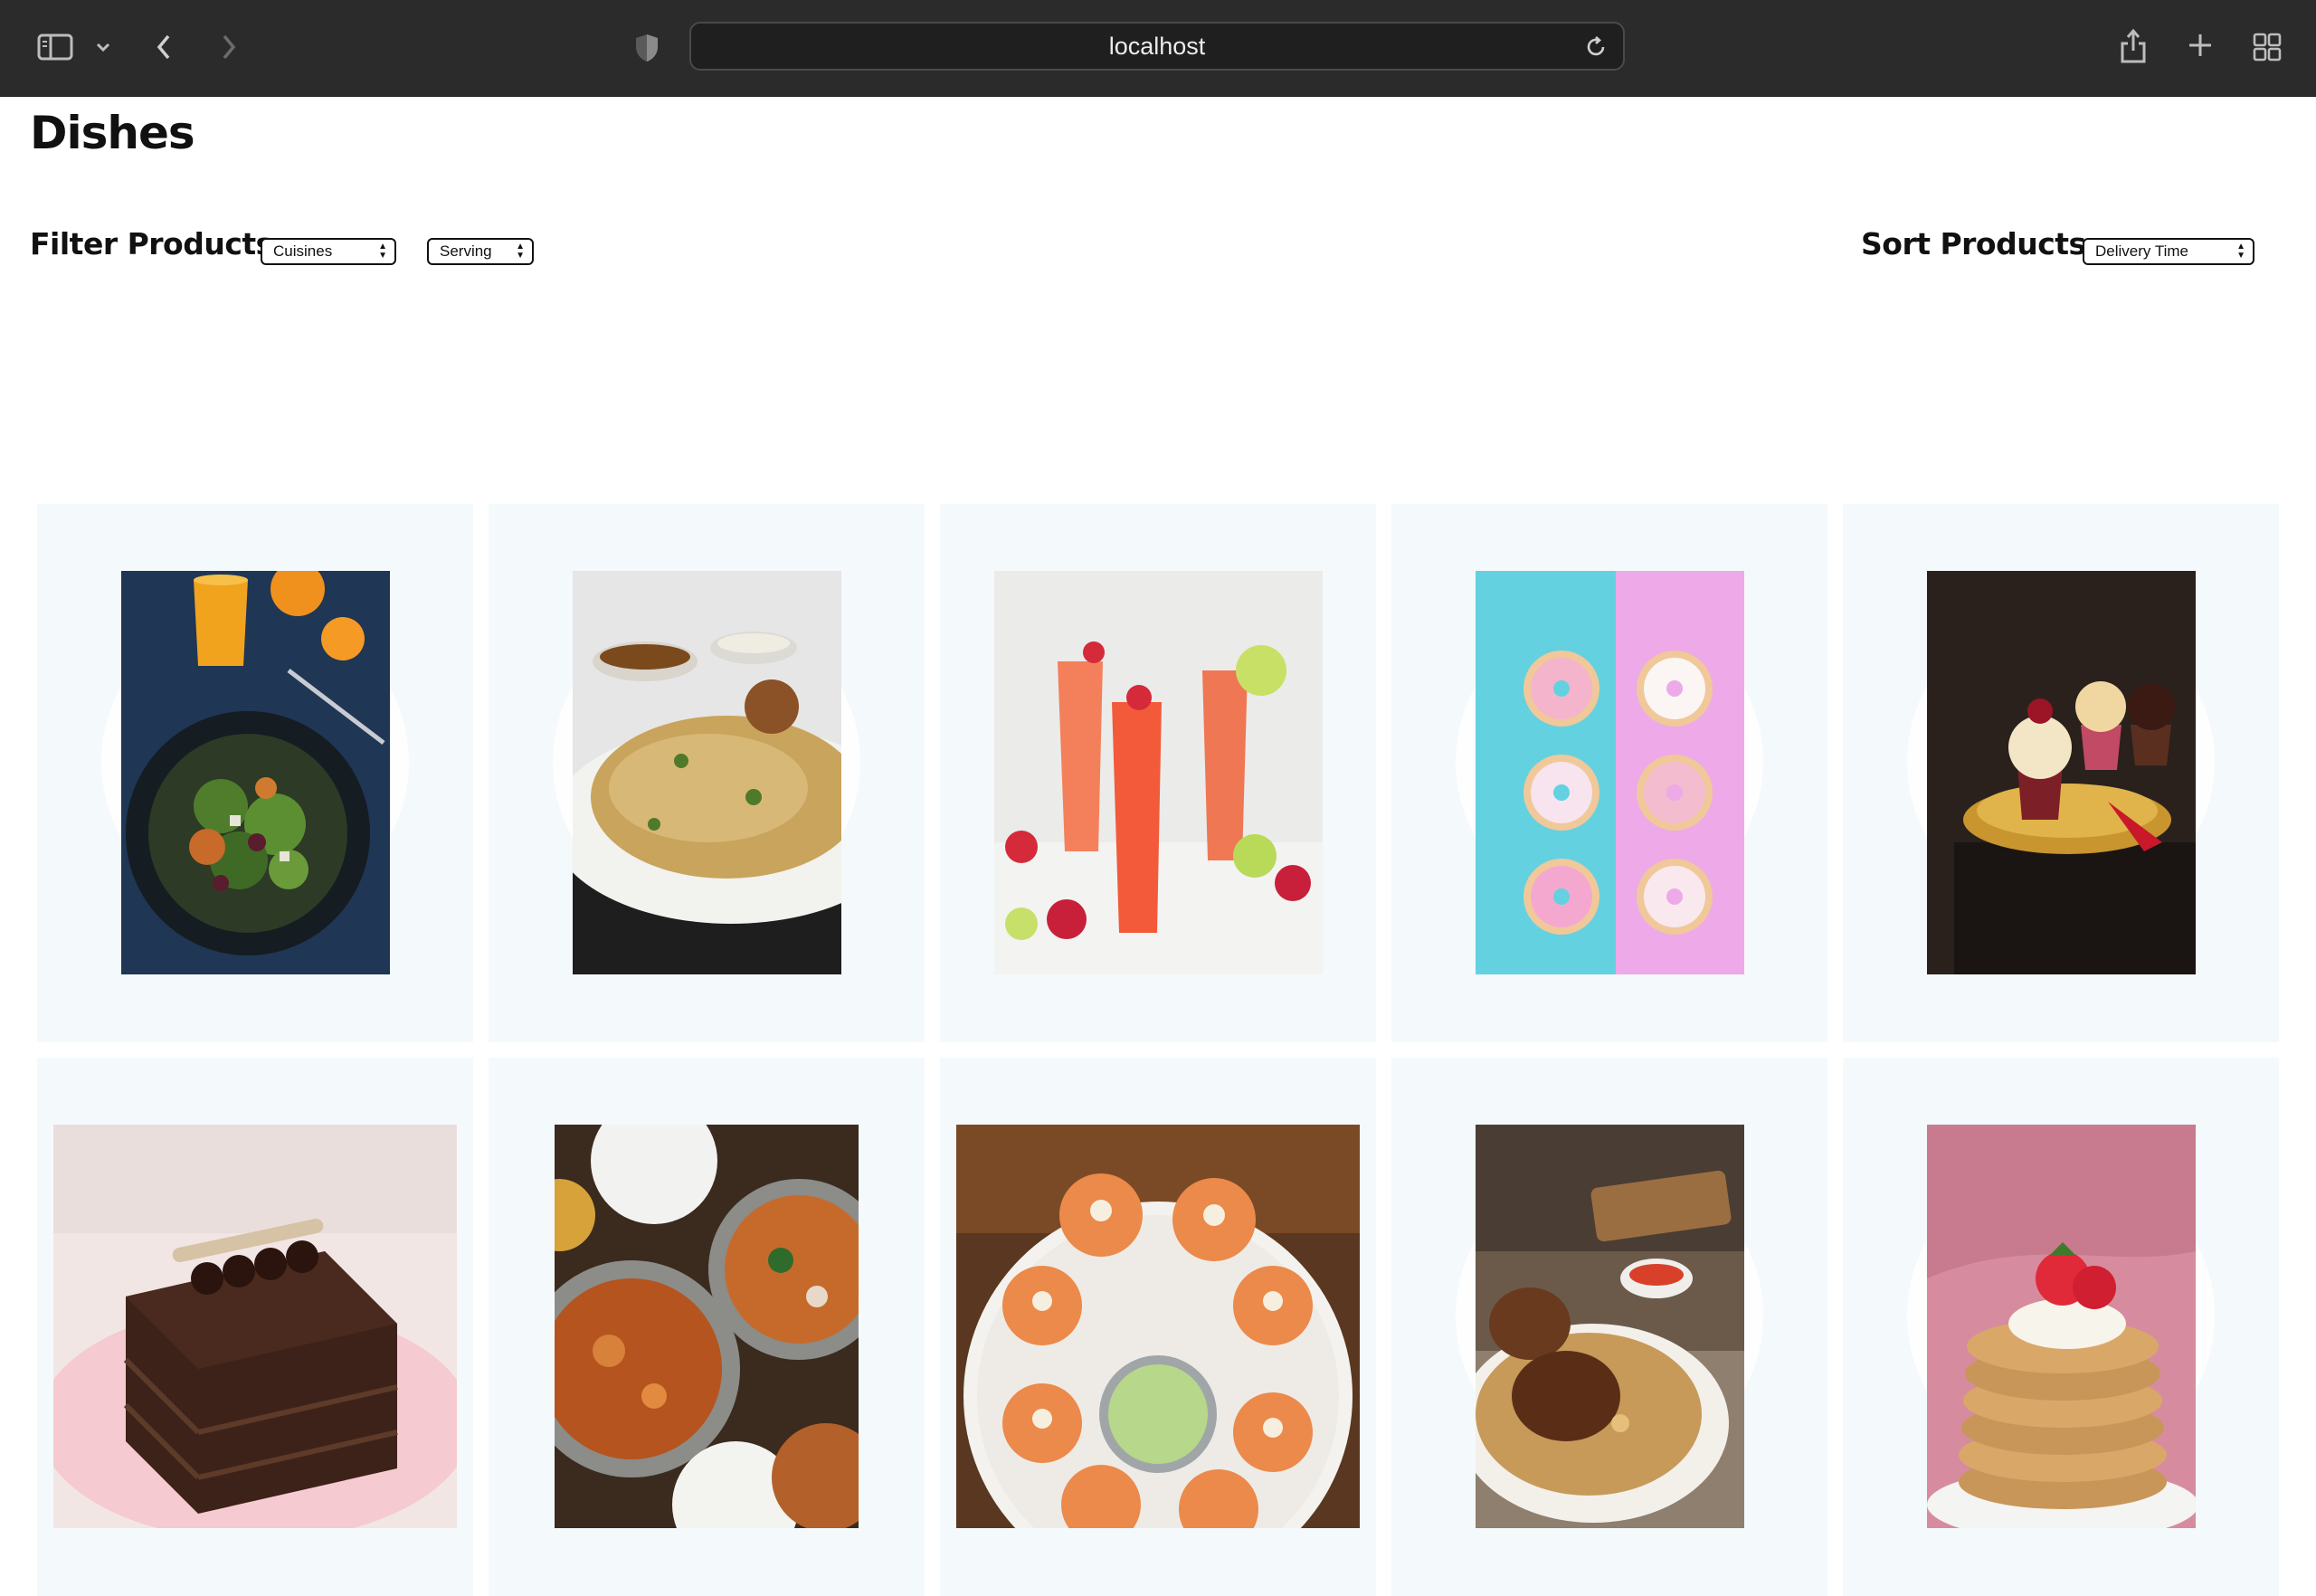 Image resolution: width=2316 pixels, height=1596 pixels. Describe the element at coordinates (2133, 46) in the screenshot. I see `share-icon` at that location.